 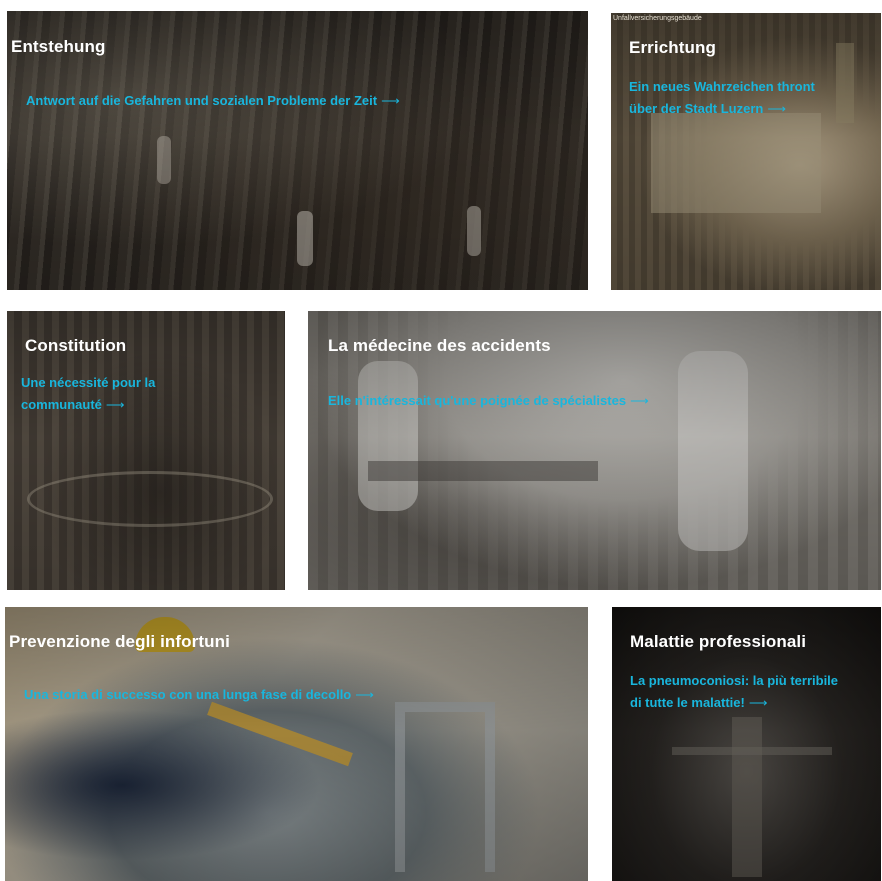 I want to click on tile-title: Entstehung, so click(x=58, y=46).